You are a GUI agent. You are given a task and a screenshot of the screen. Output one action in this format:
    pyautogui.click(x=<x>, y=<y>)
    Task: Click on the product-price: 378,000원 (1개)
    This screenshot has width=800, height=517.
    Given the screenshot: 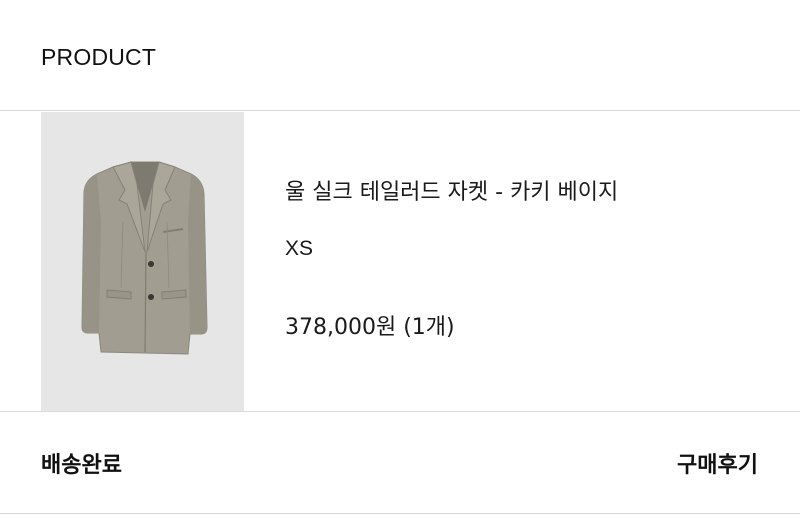 What is the action you would take?
    pyautogui.click(x=370, y=327)
    